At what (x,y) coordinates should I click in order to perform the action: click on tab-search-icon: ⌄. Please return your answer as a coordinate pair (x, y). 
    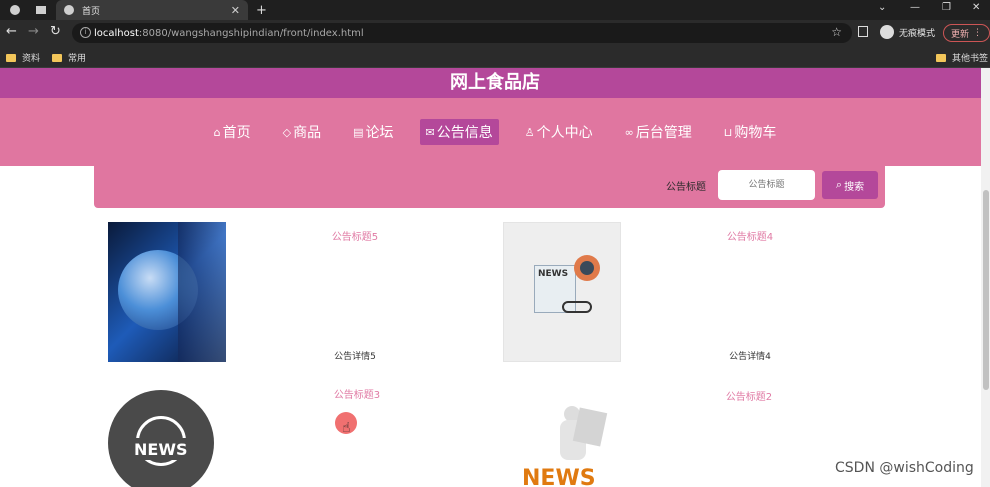
    Looking at the image, I should click on (882, 7).